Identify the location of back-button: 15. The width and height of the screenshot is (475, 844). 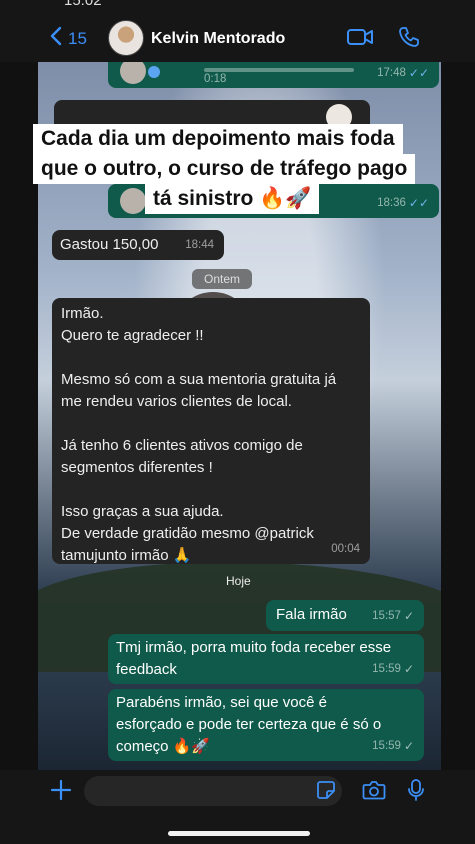
(68, 38).